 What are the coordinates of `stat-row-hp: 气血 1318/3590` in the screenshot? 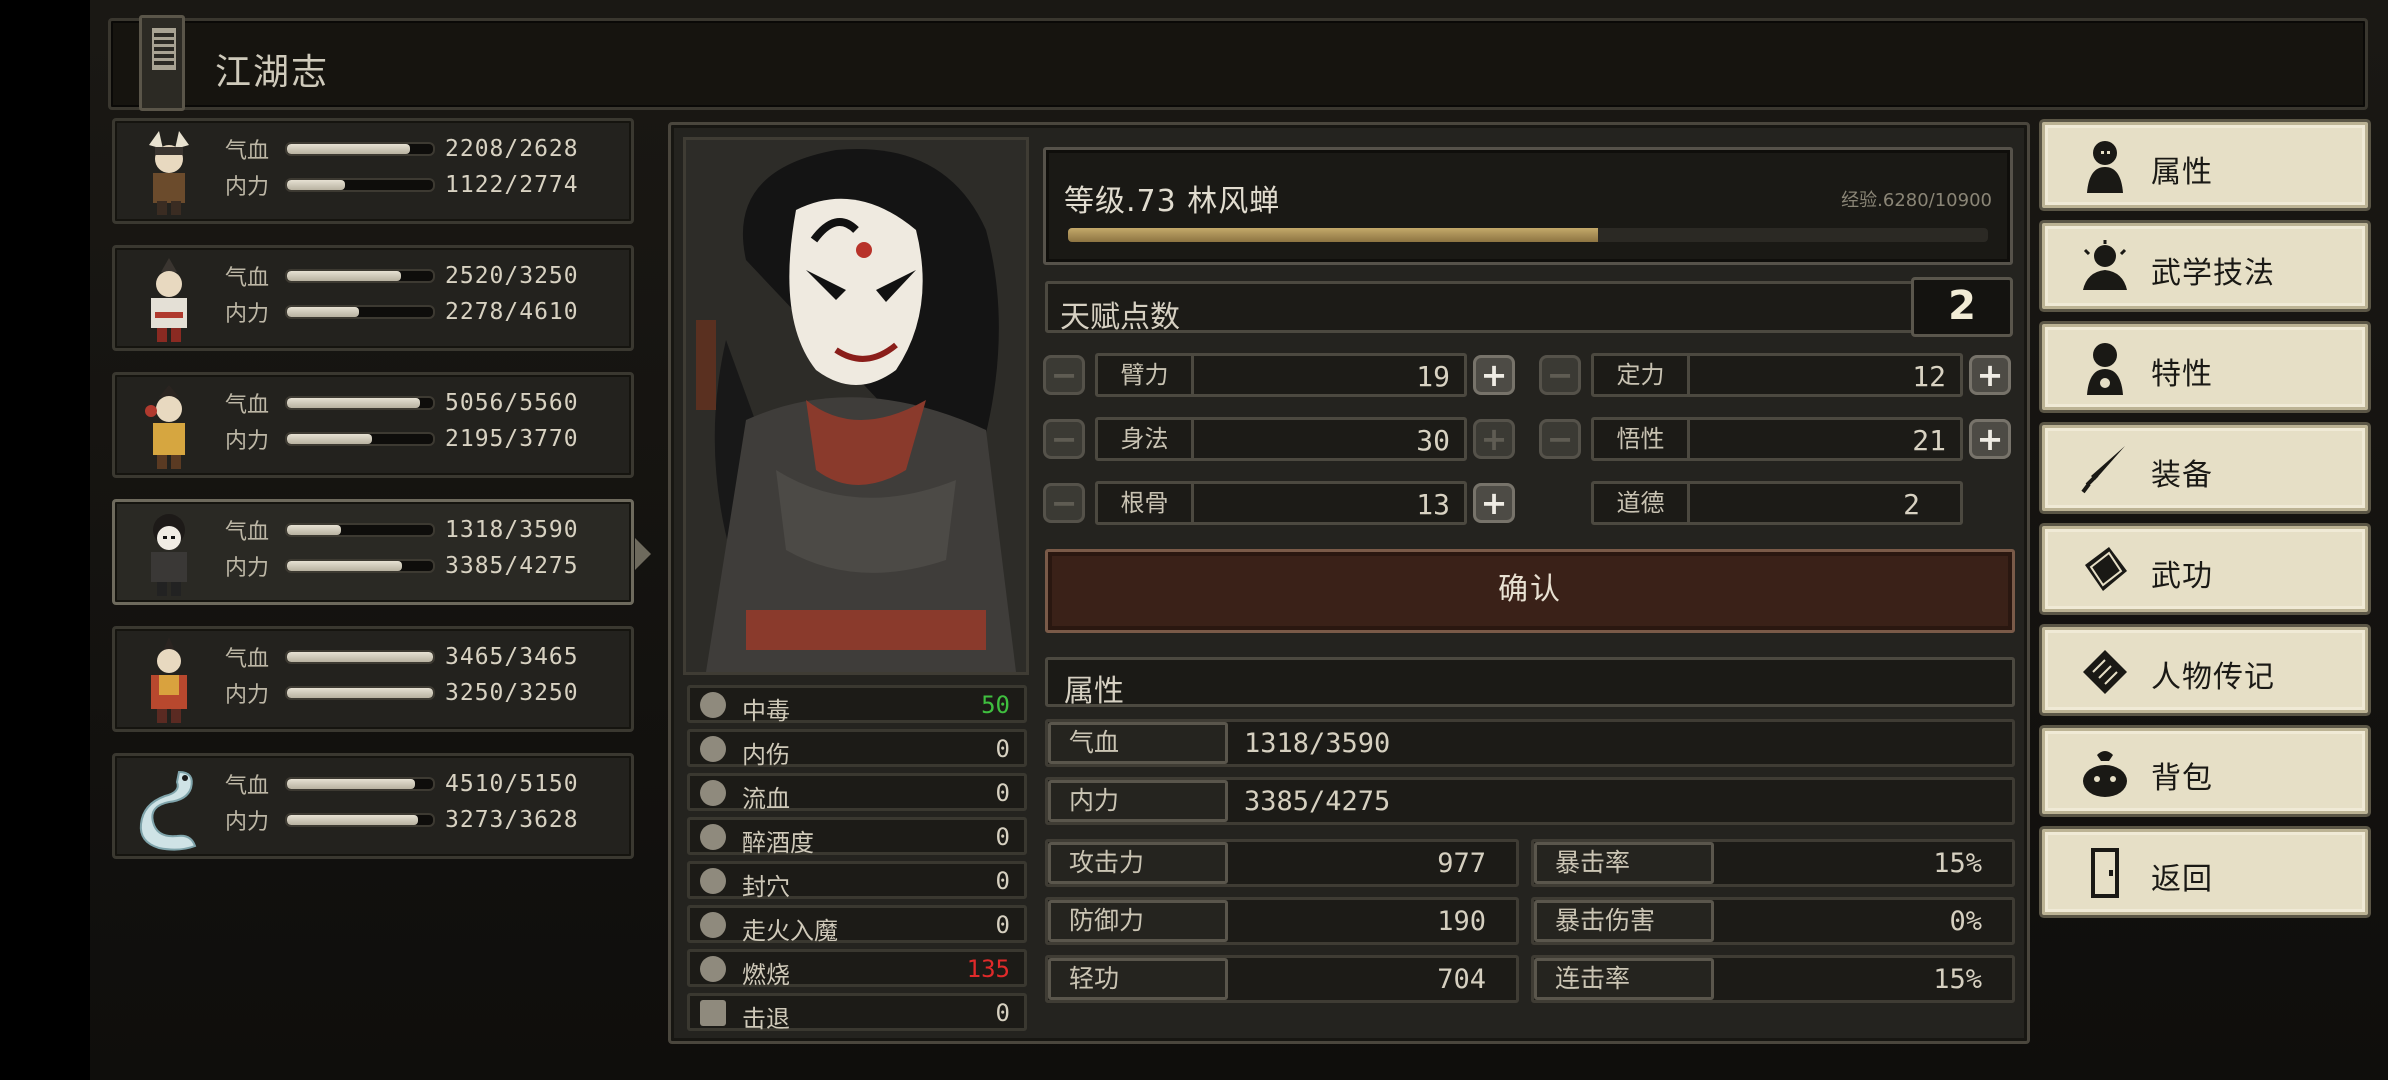 It's located at (1530, 743).